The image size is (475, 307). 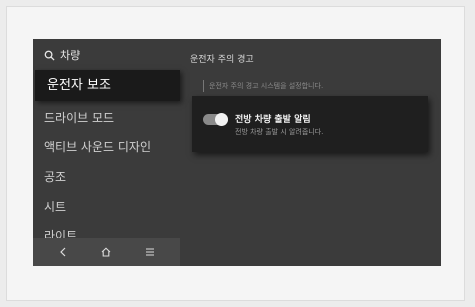 I want to click on search-bar: 차량, so click(x=62, y=55).